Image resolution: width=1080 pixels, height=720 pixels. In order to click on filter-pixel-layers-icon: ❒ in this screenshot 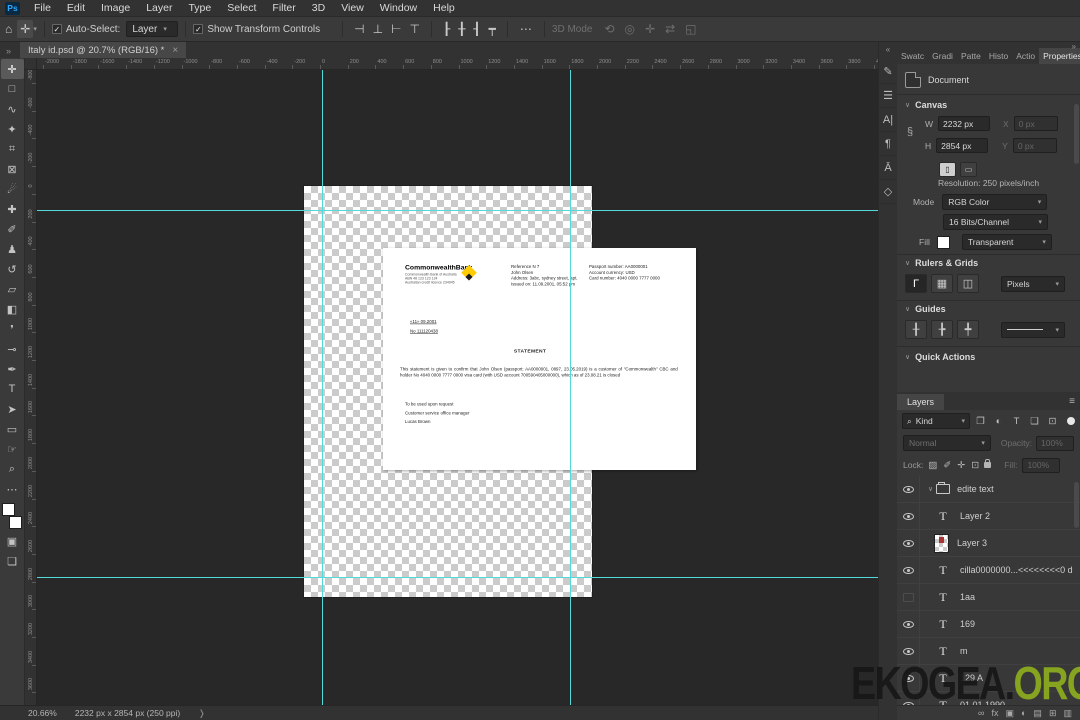, I will do `click(980, 421)`.